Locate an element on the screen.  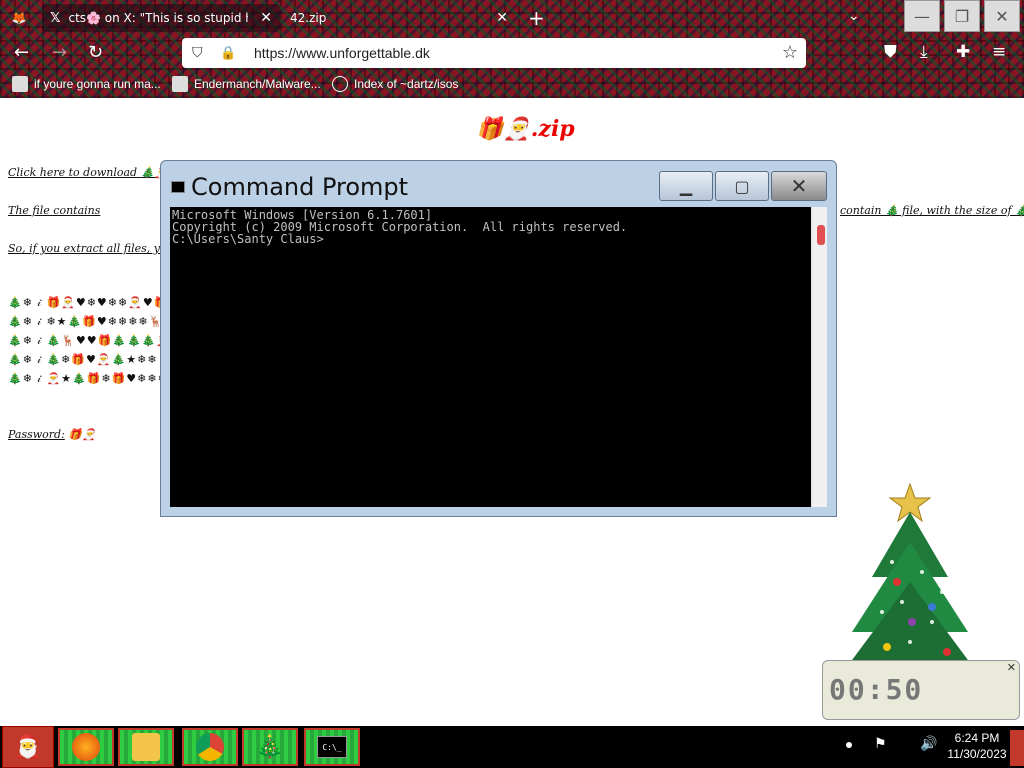
window-minimize-button: — is located at coordinates (922, 16).